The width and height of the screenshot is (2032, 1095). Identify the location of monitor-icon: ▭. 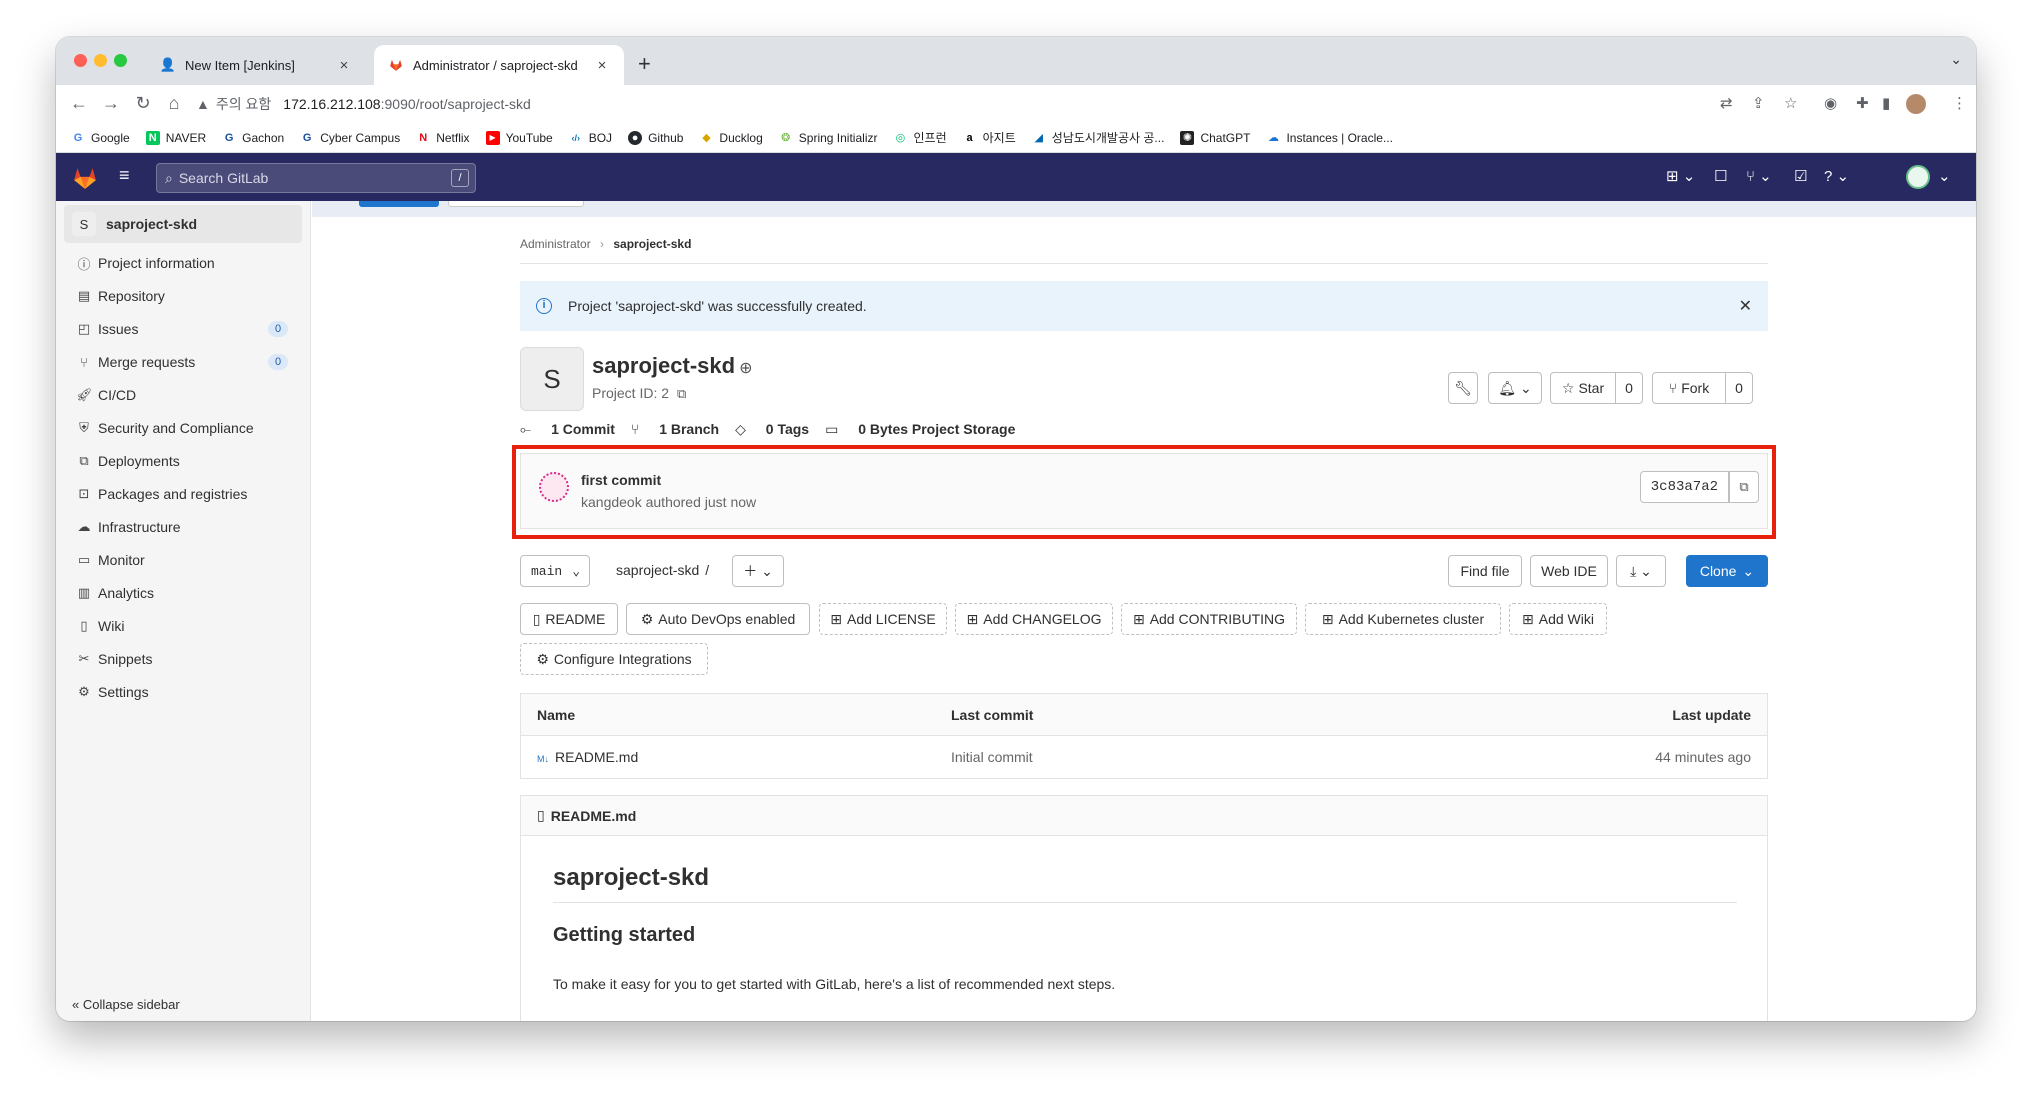
(84, 559).